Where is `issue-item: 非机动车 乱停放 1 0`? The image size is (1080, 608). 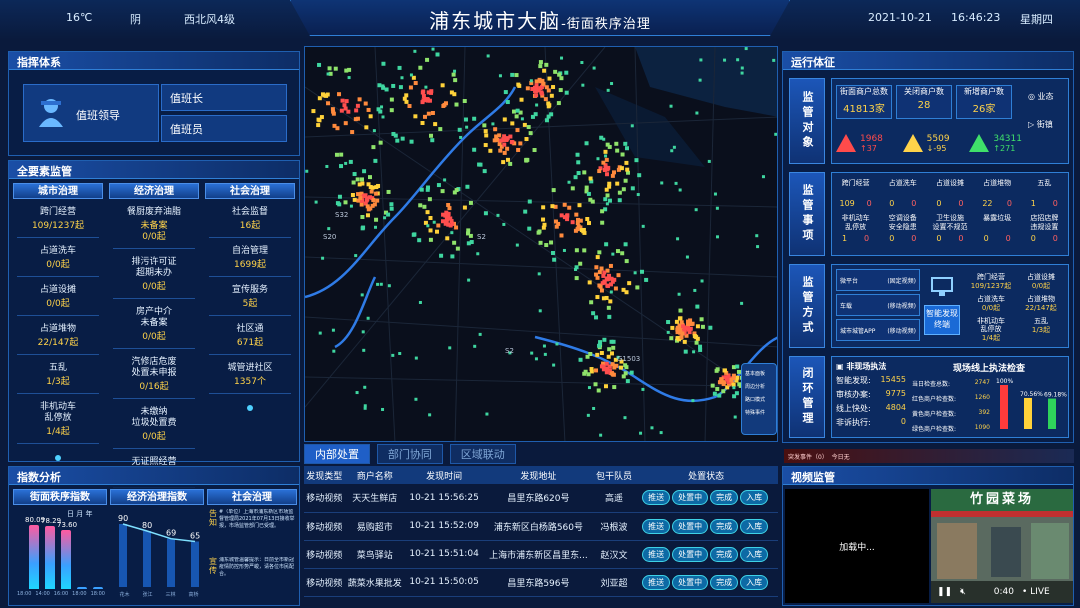 issue-item: 非机动车 乱停放 1 0 is located at coordinates (856, 228).